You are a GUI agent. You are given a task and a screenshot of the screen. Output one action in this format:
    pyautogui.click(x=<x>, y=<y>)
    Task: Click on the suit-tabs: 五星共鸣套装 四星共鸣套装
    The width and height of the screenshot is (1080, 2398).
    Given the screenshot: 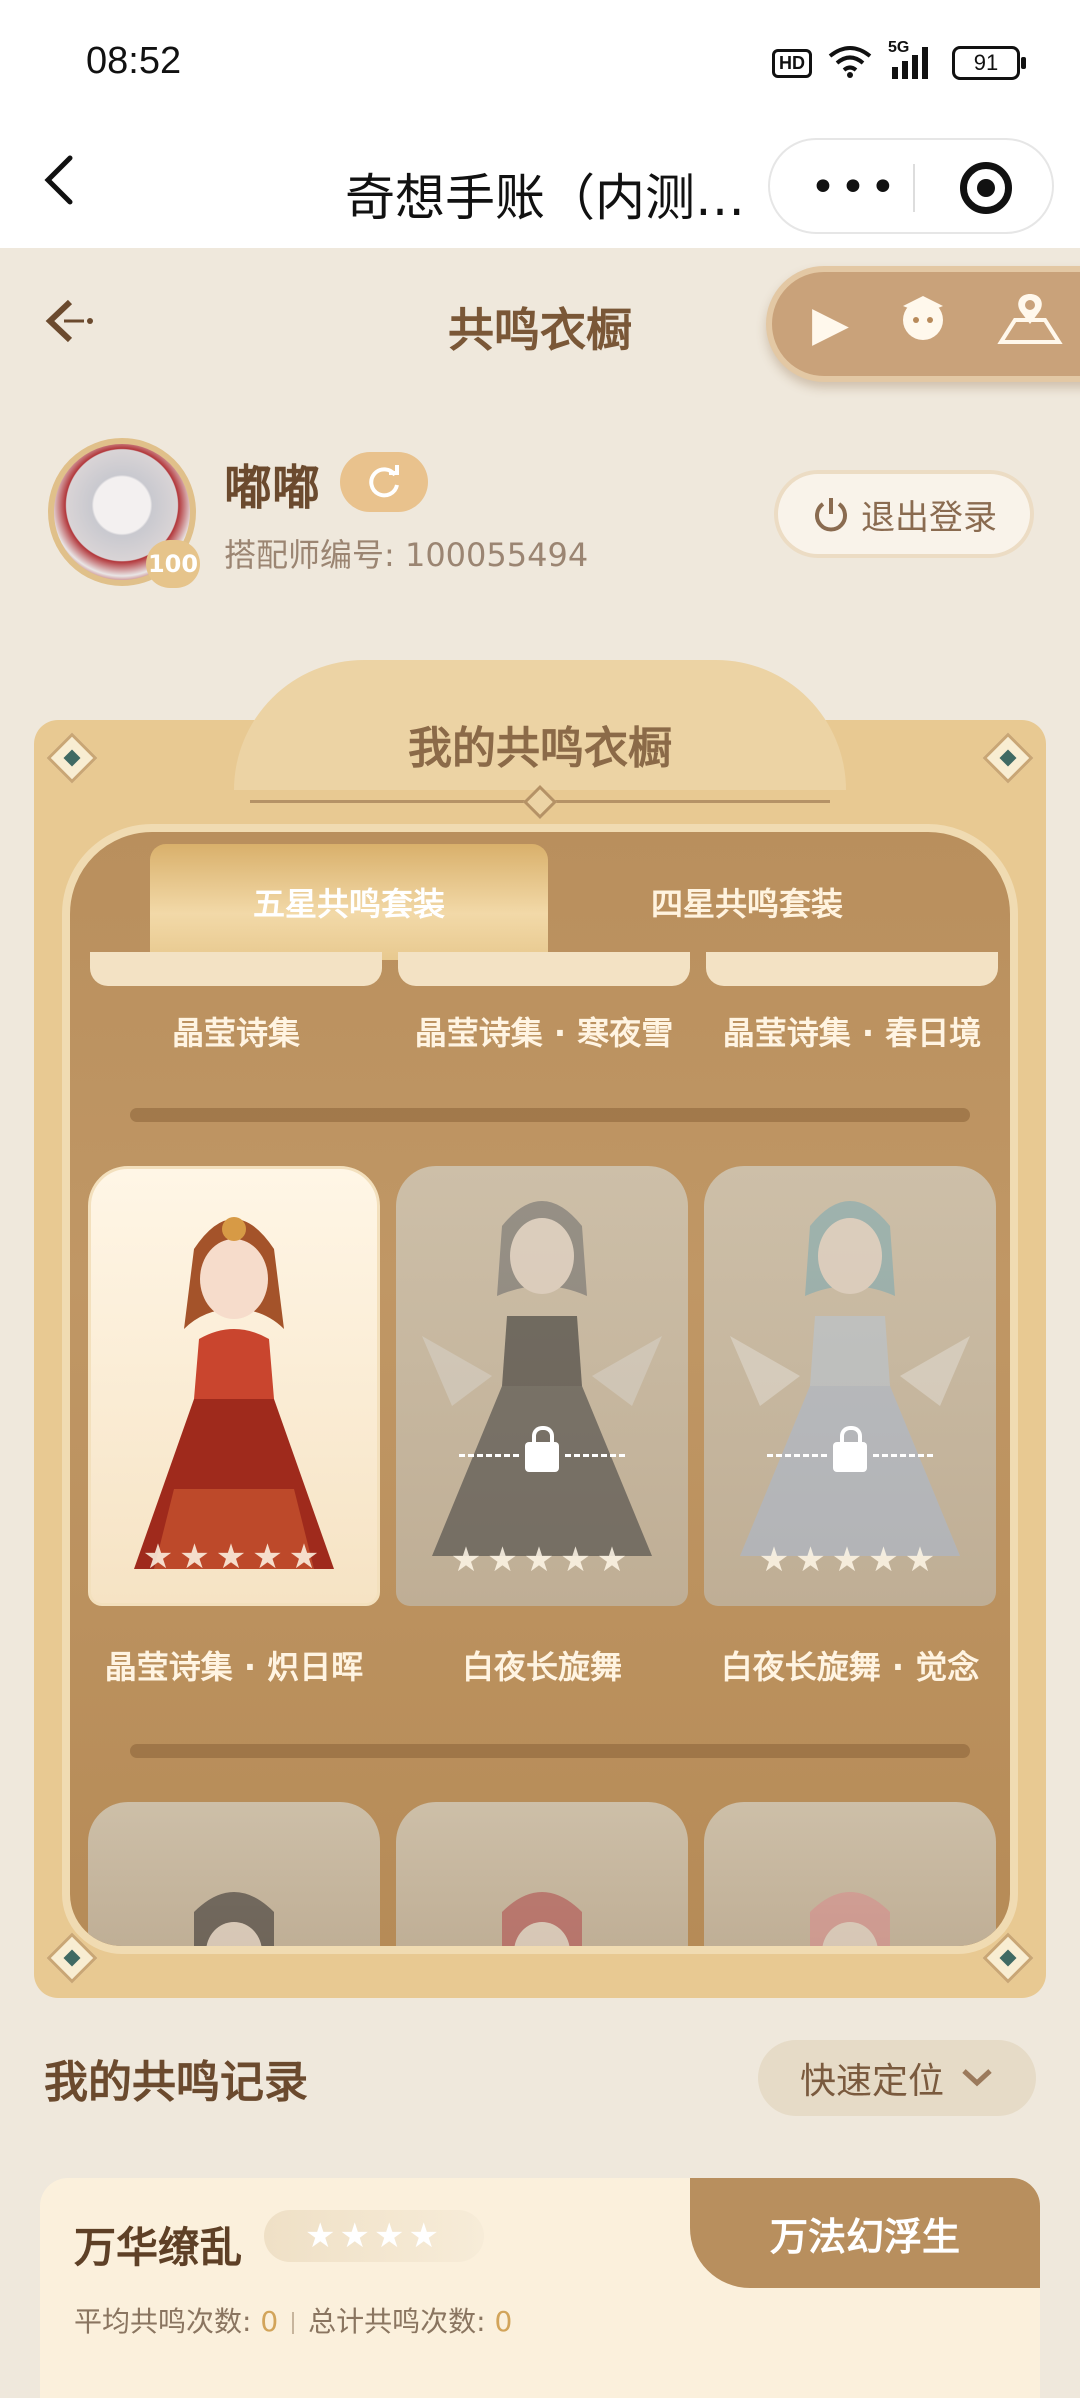 What is the action you would take?
    pyautogui.click(x=548, y=902)
    